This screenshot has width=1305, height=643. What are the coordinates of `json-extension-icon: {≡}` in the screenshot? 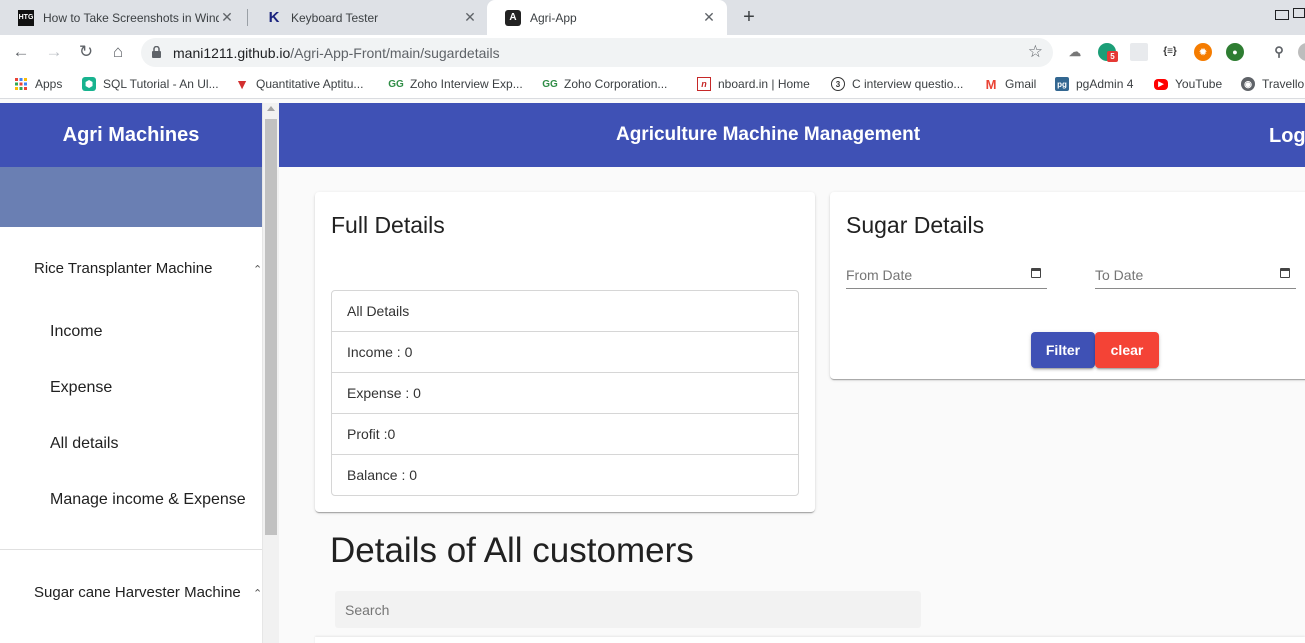 It's located at (1170, 52).